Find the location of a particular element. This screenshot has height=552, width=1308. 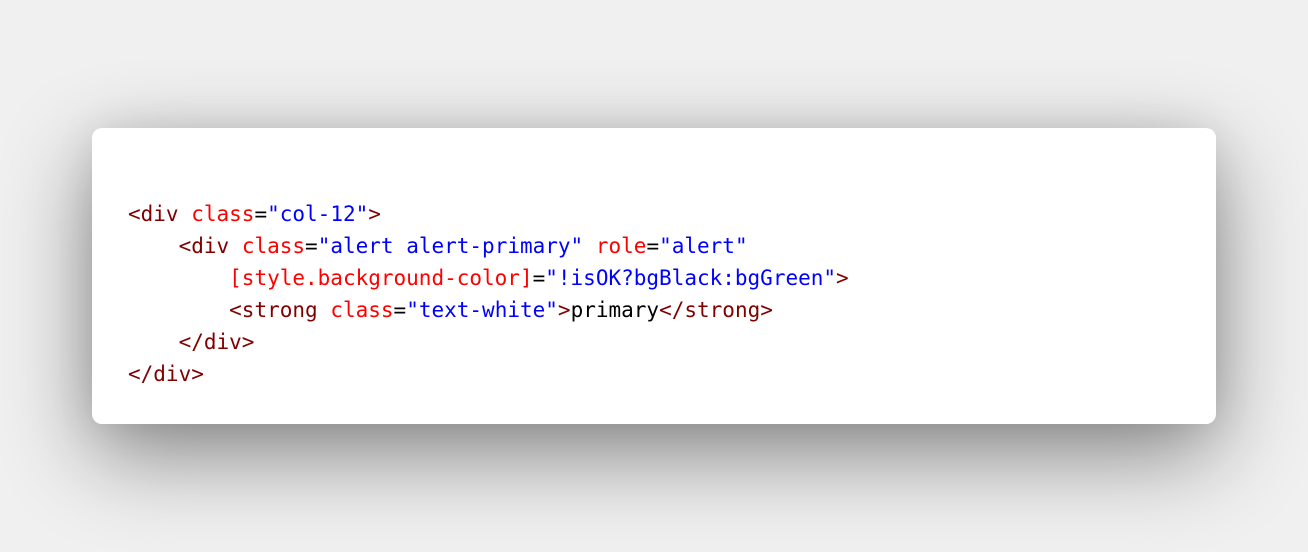

code-token-attr: role is located at coordinates (621, 246).